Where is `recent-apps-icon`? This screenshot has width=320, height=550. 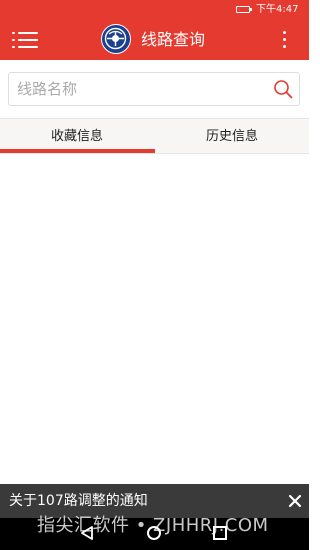
recent-apps-icon is located at coordinates (220, 533).